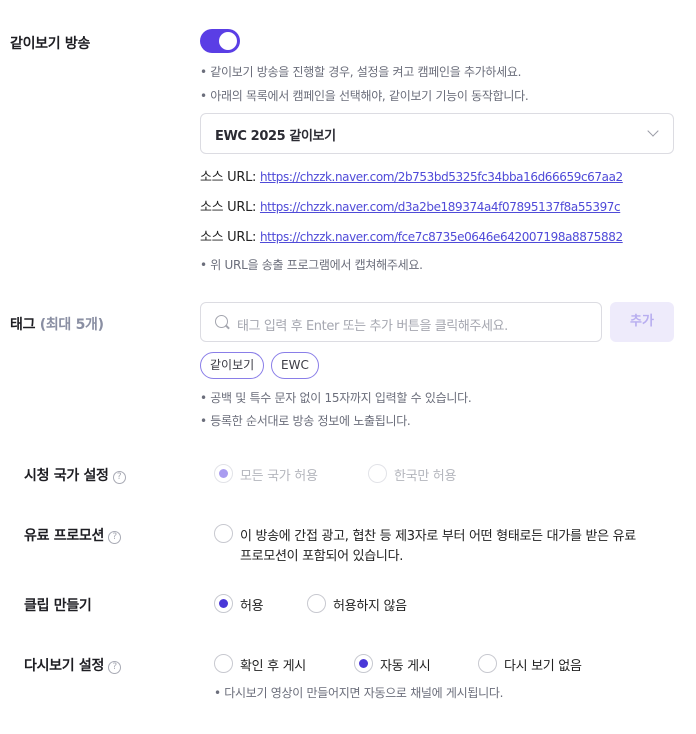 Image resolution: width=696 pixels, height=734 pixels. What do you see at coordinates (64, 536) in the screenshot?
I see `paid-promotion-label-text: 유료 프로모션` at bounding box center [64, 536].